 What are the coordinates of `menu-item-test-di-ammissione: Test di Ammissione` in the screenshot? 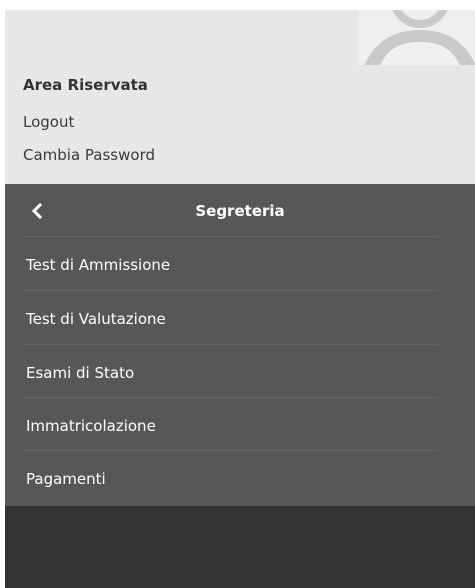 It's located at (240, 263).